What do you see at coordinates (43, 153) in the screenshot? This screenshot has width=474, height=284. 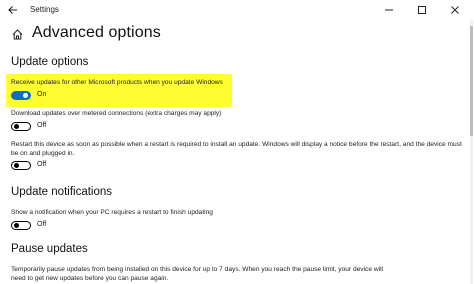 I see `restart-asap-label-line2: be on and plugged in.` at bounding box center [43, 153].